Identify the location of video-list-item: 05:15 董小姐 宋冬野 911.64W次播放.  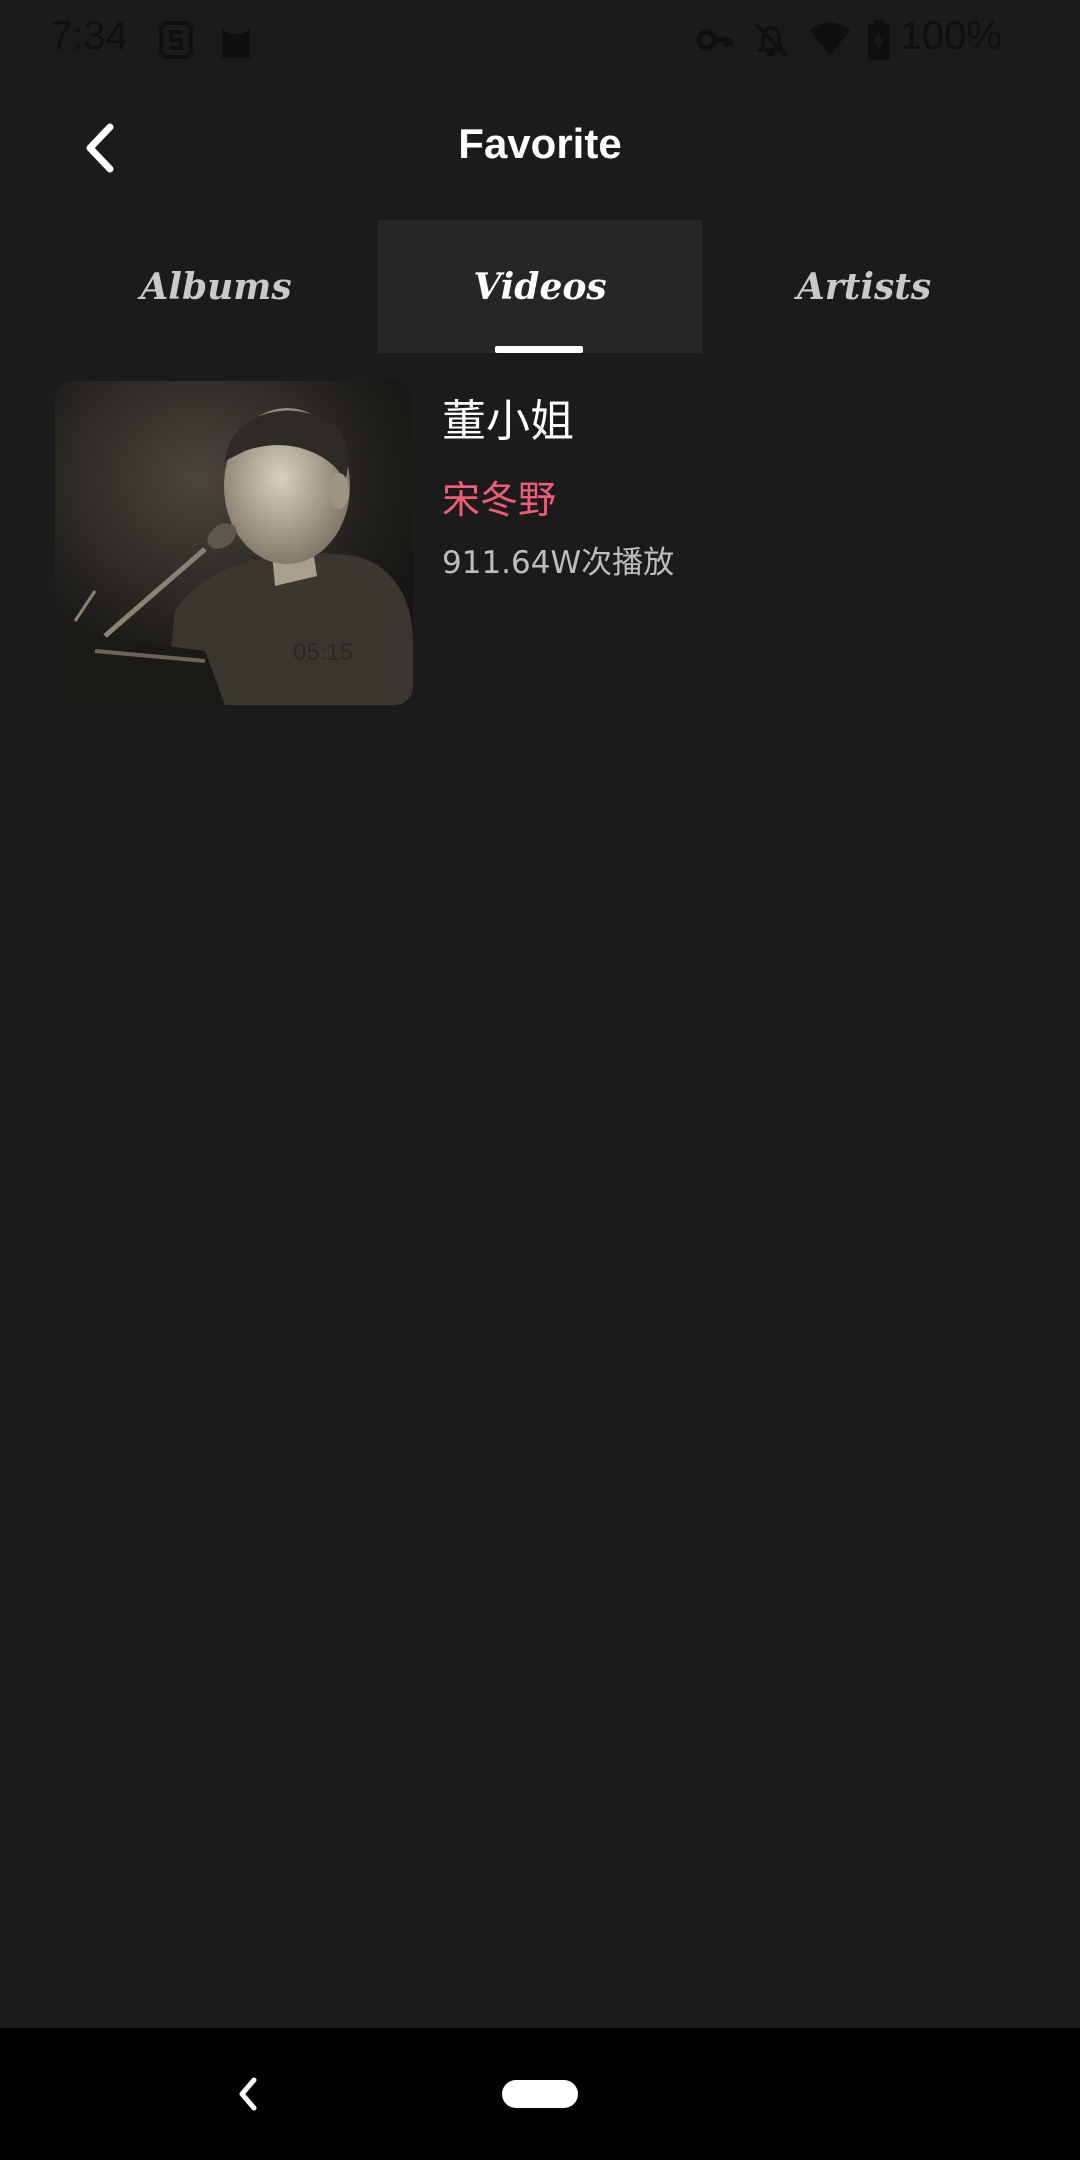
(540, 543).